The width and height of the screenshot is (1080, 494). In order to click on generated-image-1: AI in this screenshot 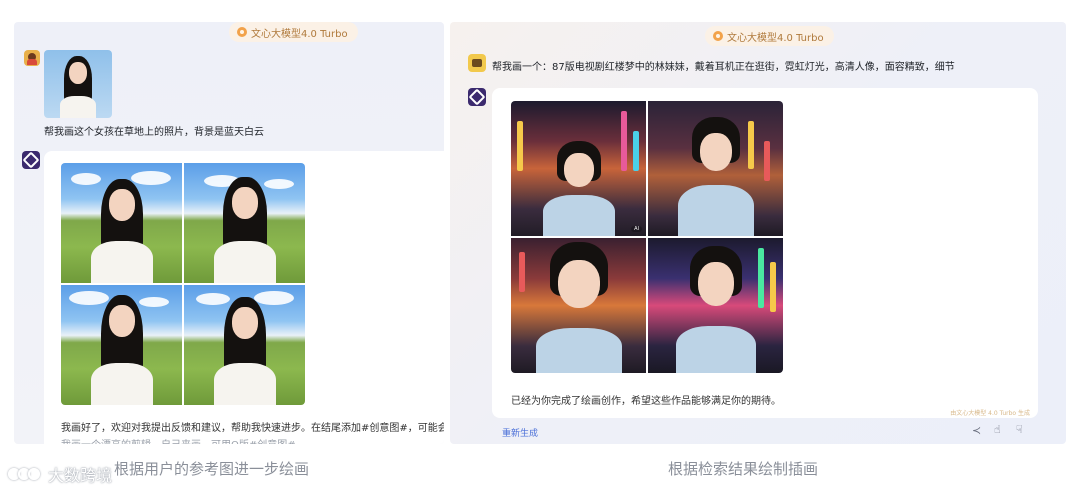, I will do `click(578, 168)`.